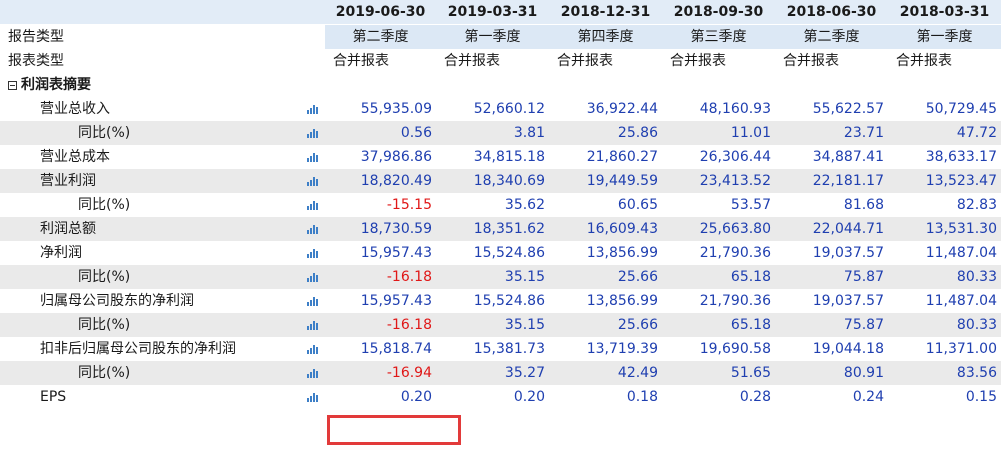  I want to click on value-cell: 25.86, so click(605, 133).